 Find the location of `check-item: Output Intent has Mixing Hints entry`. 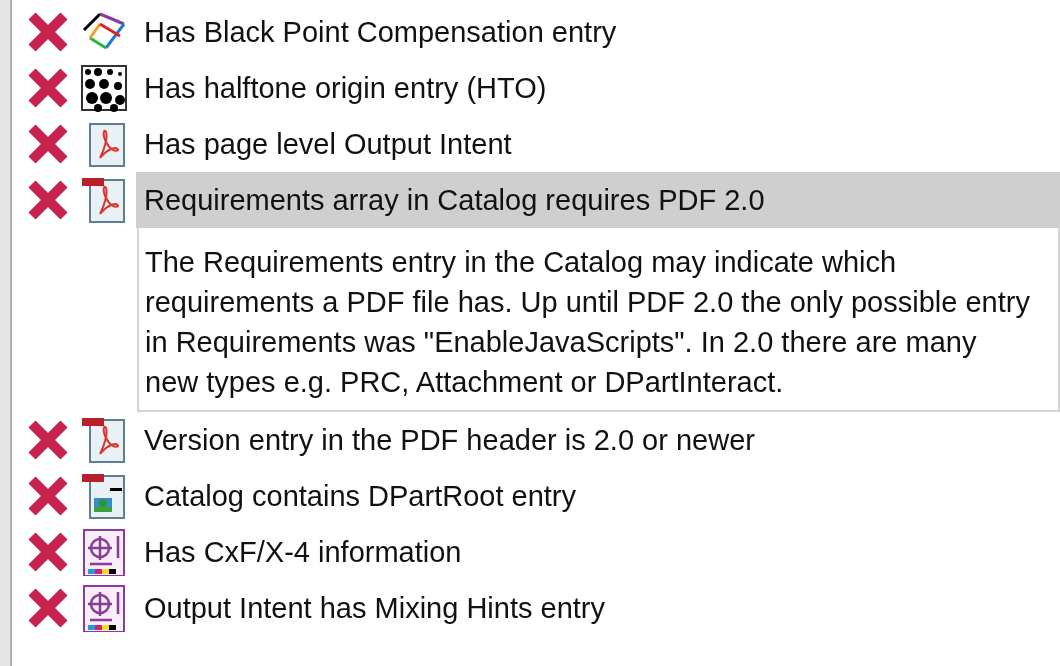

check-item: Output Intent has Mixing Hints entry is located at coordinates (598, 608).